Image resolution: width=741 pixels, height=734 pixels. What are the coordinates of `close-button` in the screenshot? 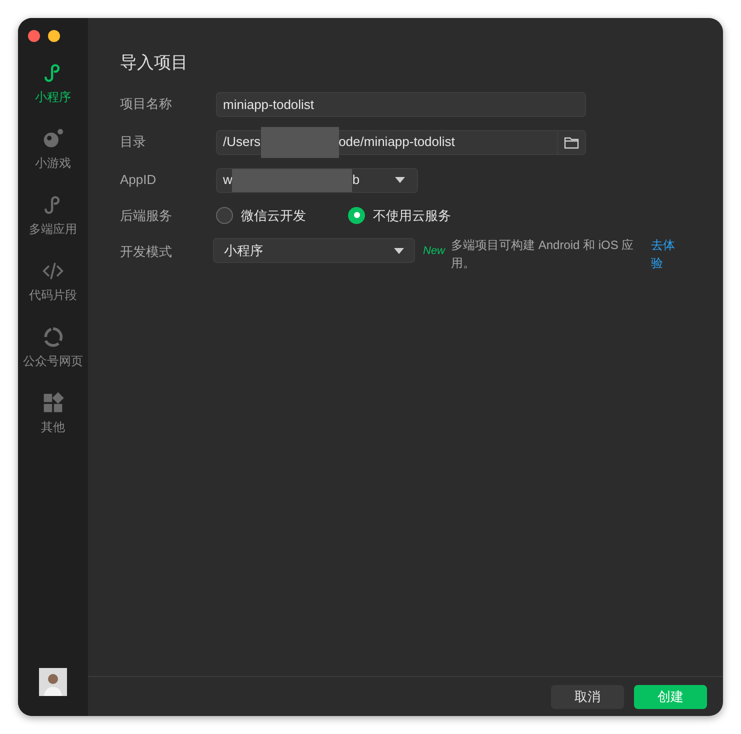 It's located at (34, 36).